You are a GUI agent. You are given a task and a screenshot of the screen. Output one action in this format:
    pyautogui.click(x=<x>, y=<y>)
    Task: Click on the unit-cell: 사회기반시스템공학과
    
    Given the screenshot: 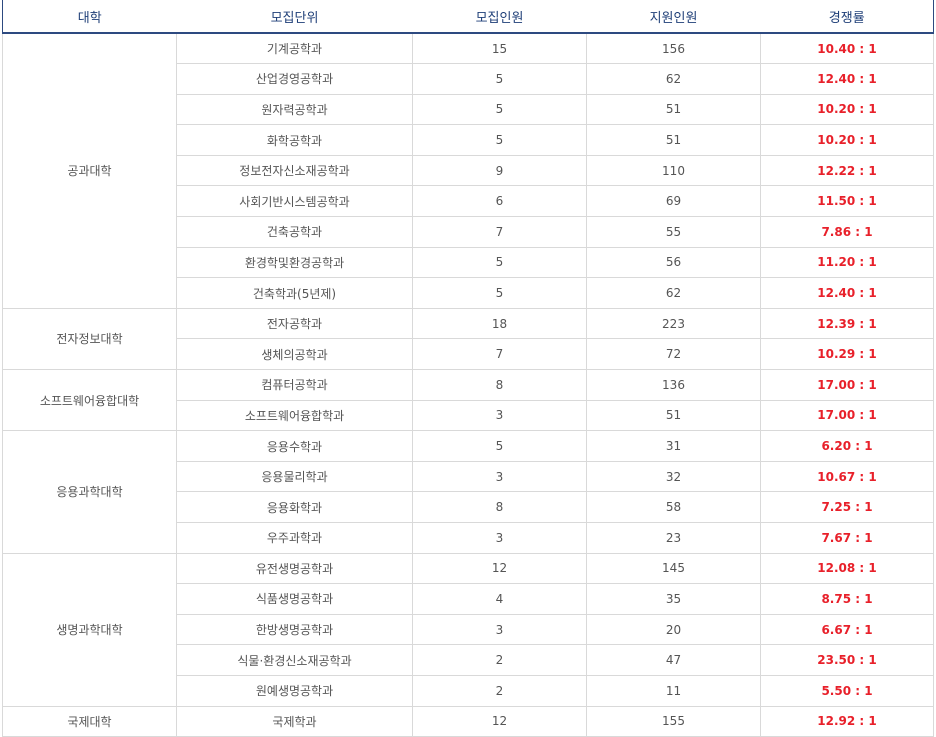 What is the action you would take?
    pyautogui.click(x=294, y=201)
    